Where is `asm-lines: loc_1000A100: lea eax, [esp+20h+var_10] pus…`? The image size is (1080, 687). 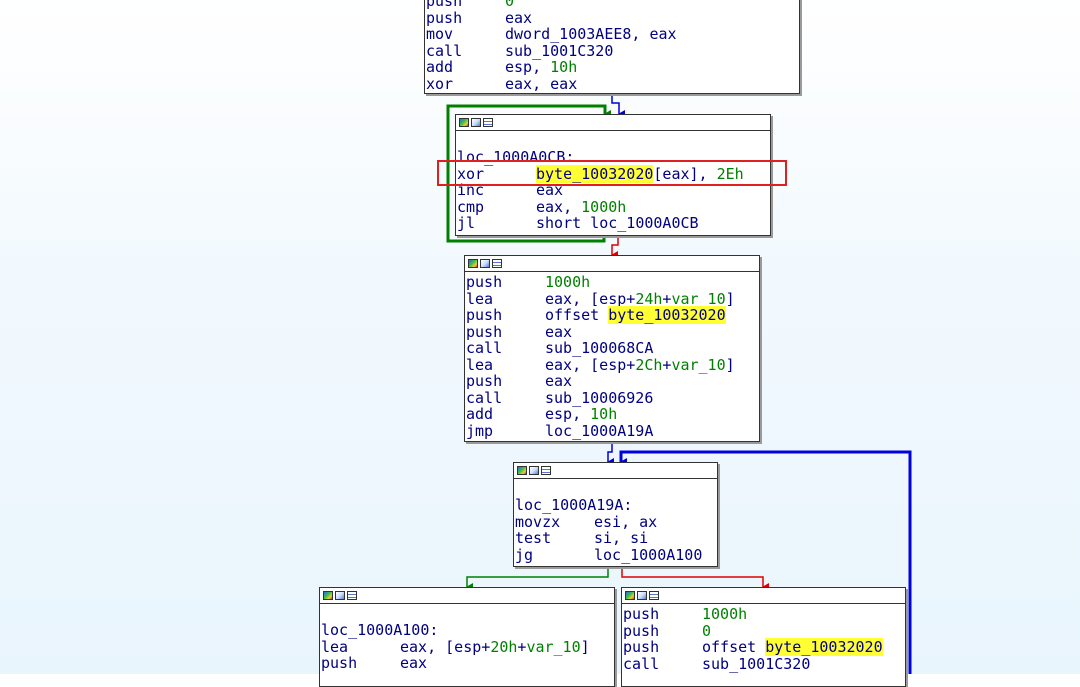 asm-lines: loc_1000A100: lea eax, [esp+20h+var_10] pus… is located at coordinates (467, 638).